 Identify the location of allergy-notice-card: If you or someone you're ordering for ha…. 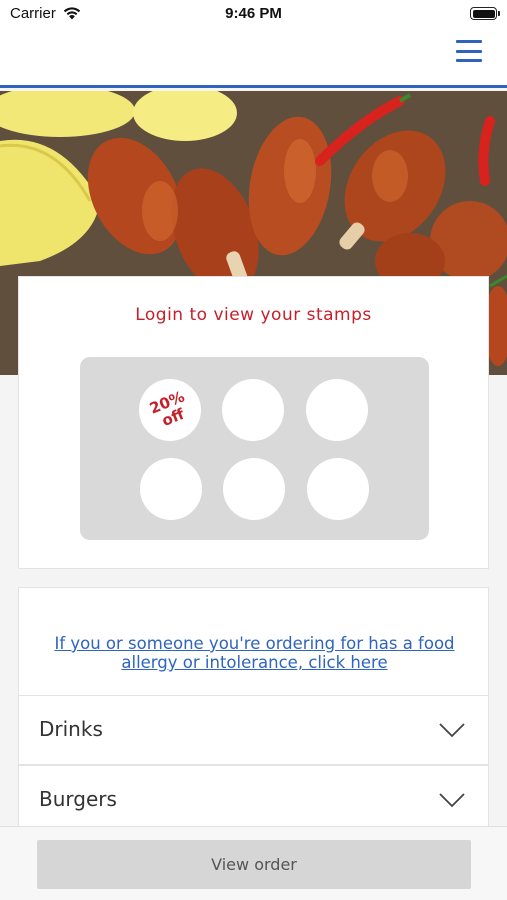
(253, 641).